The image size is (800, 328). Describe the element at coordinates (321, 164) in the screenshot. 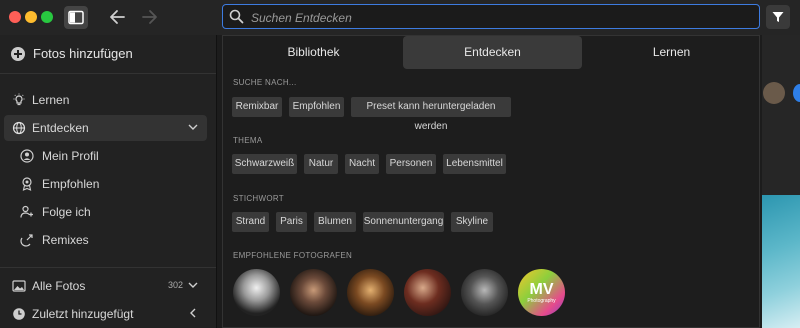

I see `chip-natur: Natur` at that location.